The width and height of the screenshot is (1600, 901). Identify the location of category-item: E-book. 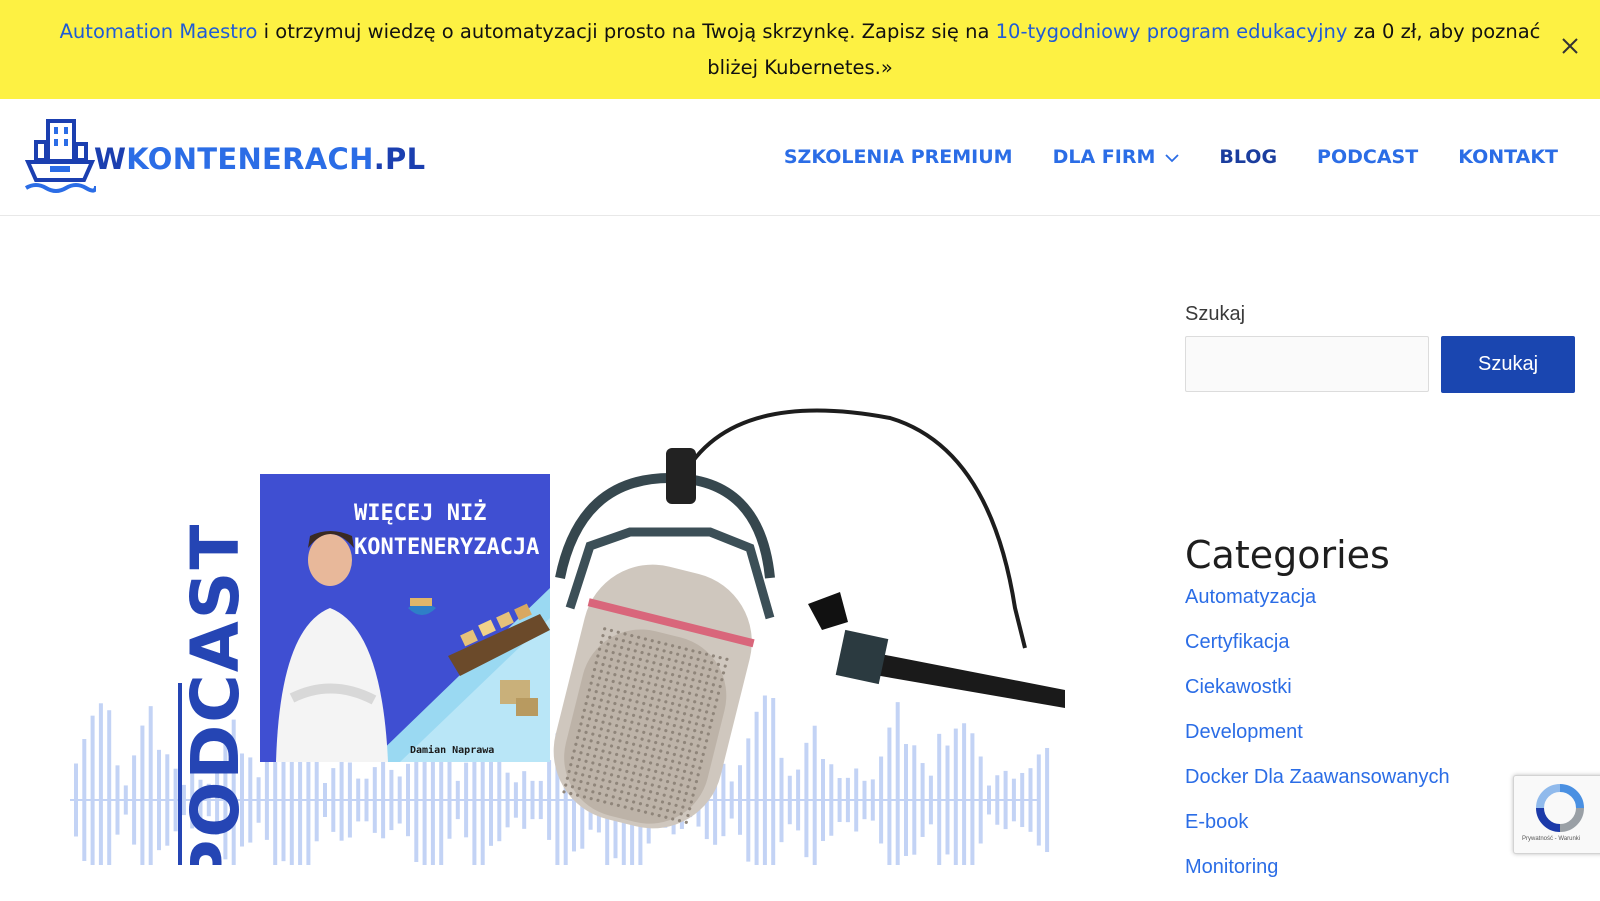
(1317, 833).